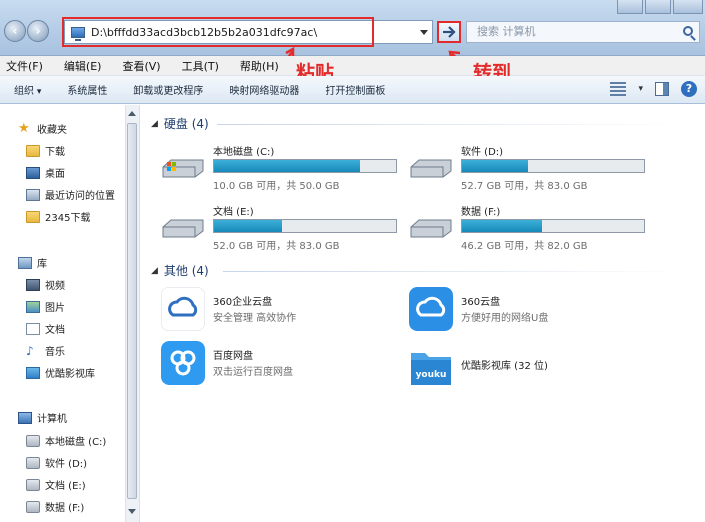 The width and height of the screenshot is (705, 522). I want to click on nav-youku-label: 优酷影视库, so click(70, 374).